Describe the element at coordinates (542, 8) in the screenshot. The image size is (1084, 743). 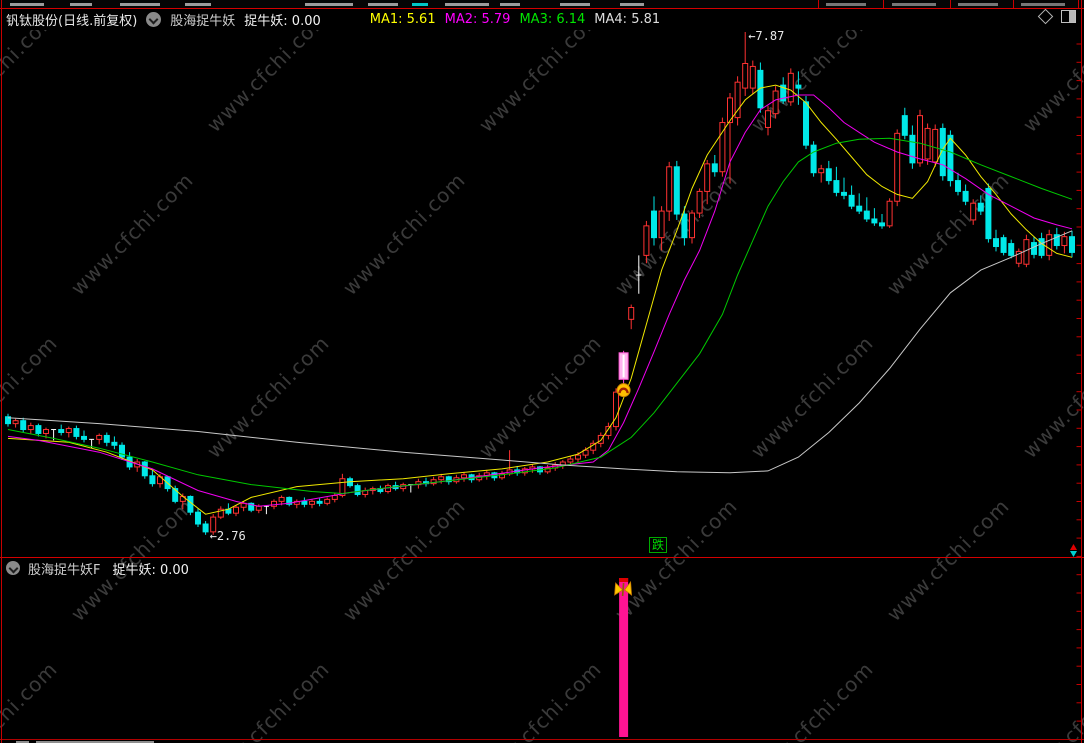
I see `top-divider` at that location.